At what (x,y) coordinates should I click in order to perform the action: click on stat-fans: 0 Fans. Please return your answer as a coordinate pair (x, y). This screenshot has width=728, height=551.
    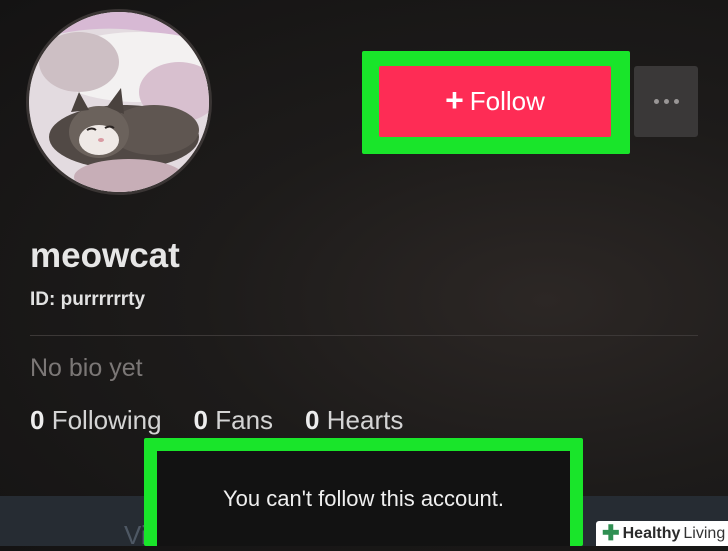
    Looking at the image, I should click on (234, 420).